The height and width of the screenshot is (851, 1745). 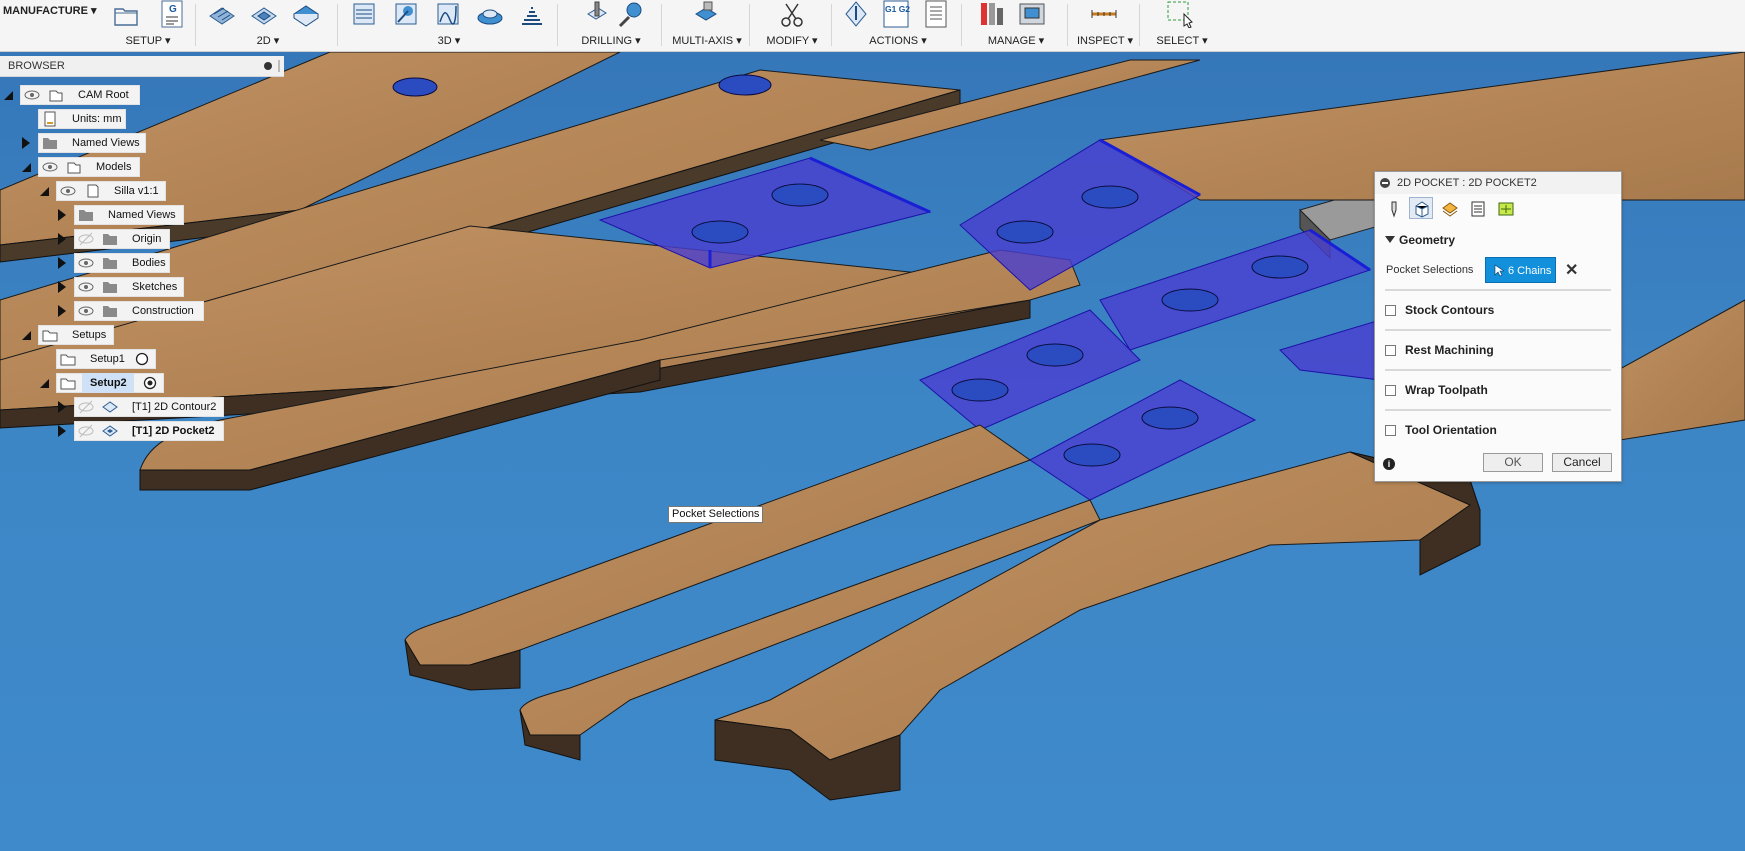 I want to click on chevron-down-icon, so click(x=1390, y=239).